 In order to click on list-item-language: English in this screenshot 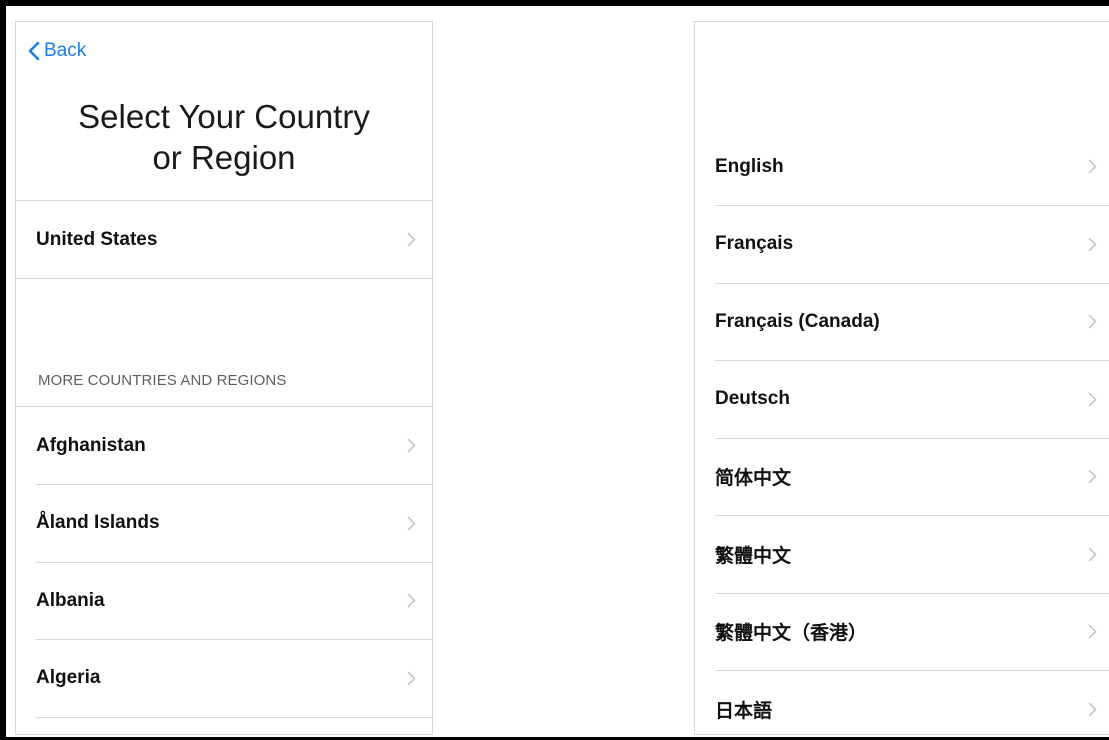, I will do `click(912, 167)`.